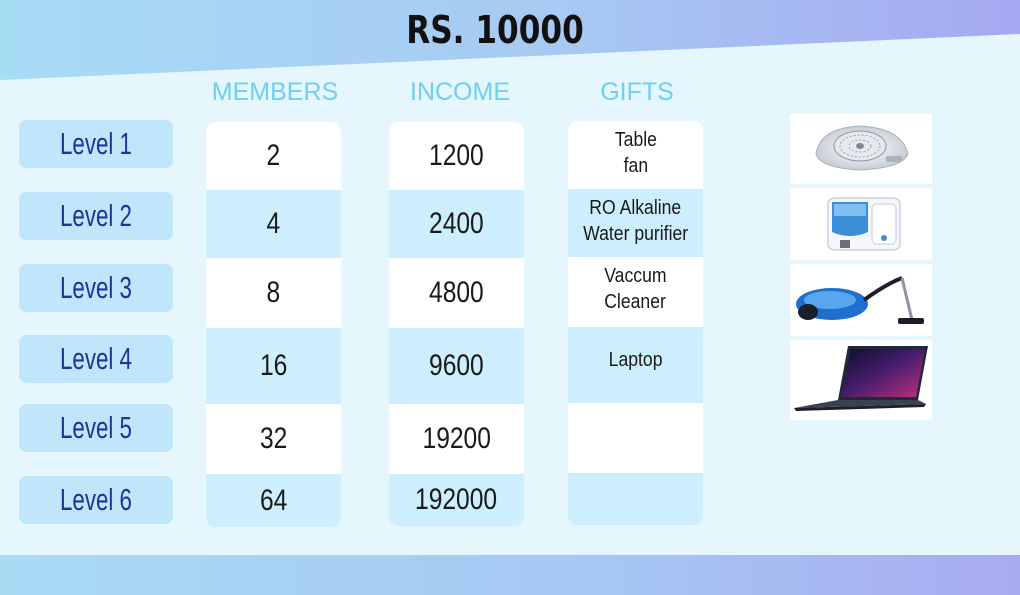 The image size is (1020, 595). Describe the element at coordinates (460, 92) in the screenshot. I see `income-header: INCOME` at that location.